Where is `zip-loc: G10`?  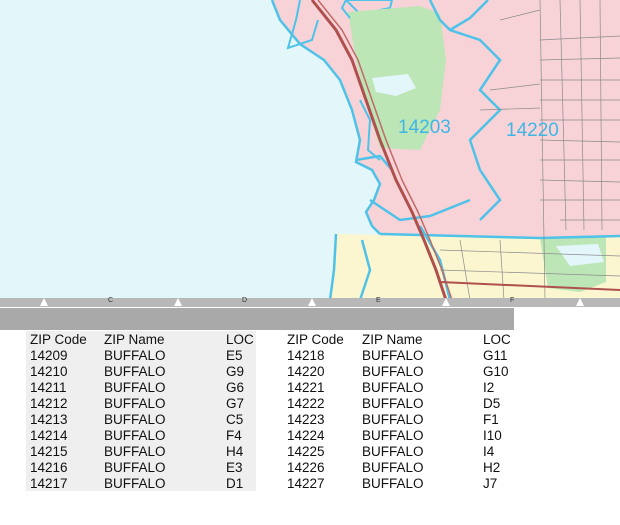 zip-loc: G10 is located at coordinates (496, 371).